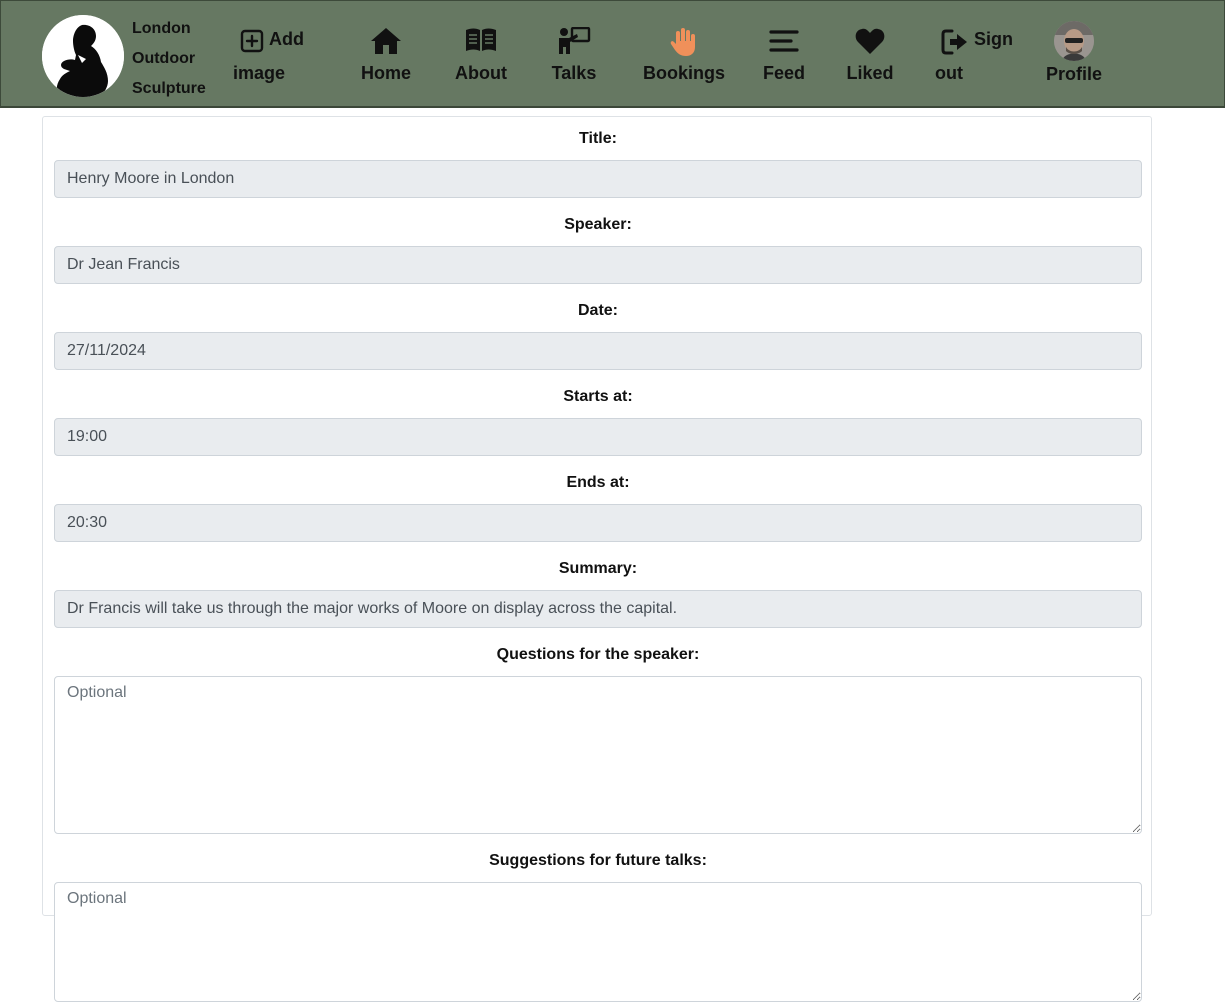 This screenshot has width=1225, height=1002. Describe the element at coordinates (481, 40) in the screenshot. I see `open-book-icon` at that location.